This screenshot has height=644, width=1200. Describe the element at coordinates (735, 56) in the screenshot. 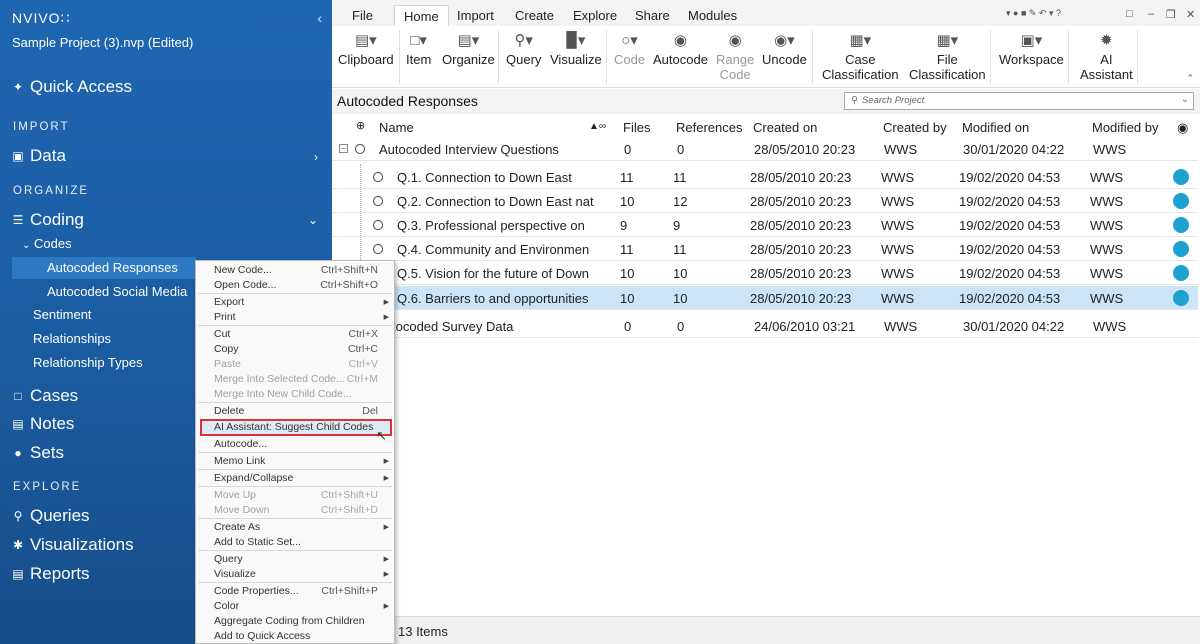

I see `range-code-button: ◉ Range Code` at that location.